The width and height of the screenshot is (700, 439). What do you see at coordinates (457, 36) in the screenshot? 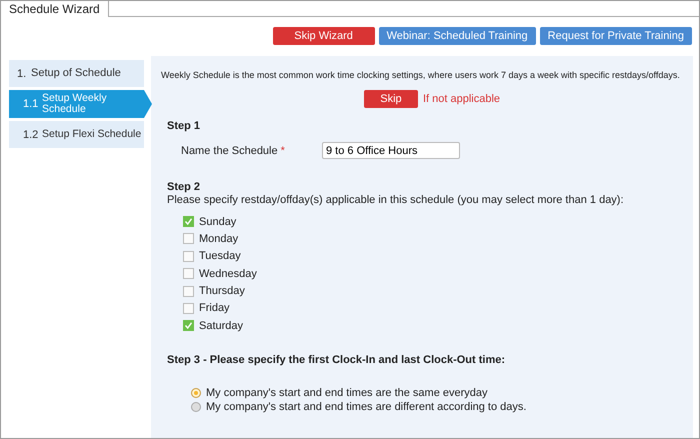
I see `toolbar-button: Webinar: Scheduled Training` at bounding box center [457, 36].